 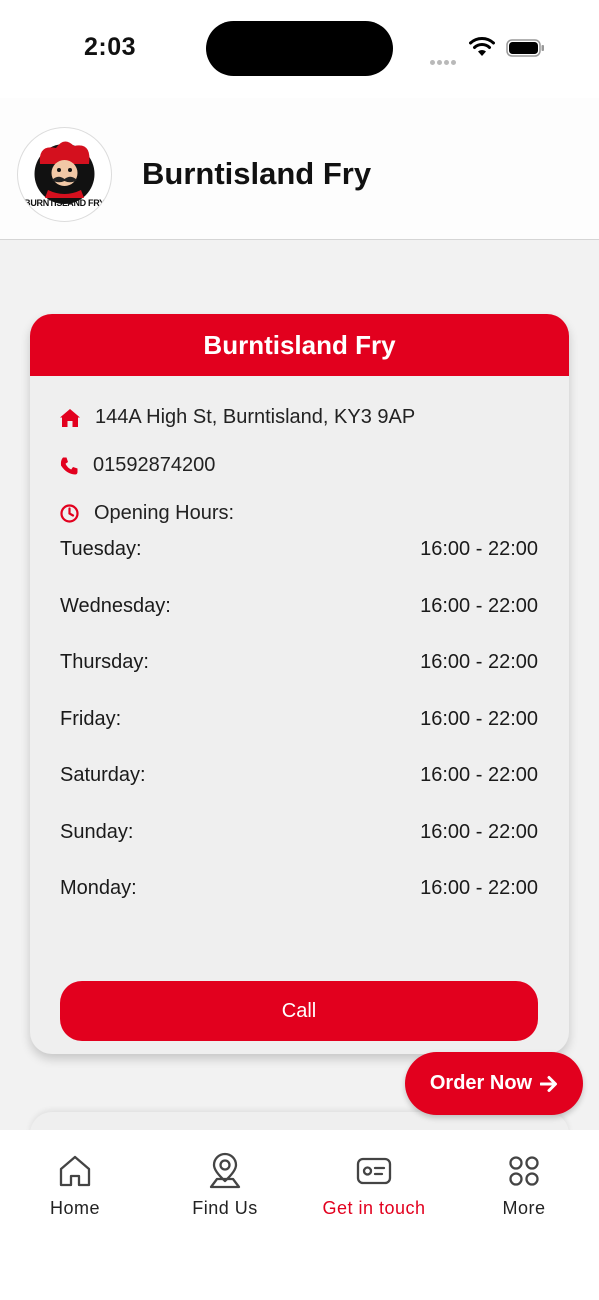 I want to click on location-pin-icon, so click(x=225, y=1170).